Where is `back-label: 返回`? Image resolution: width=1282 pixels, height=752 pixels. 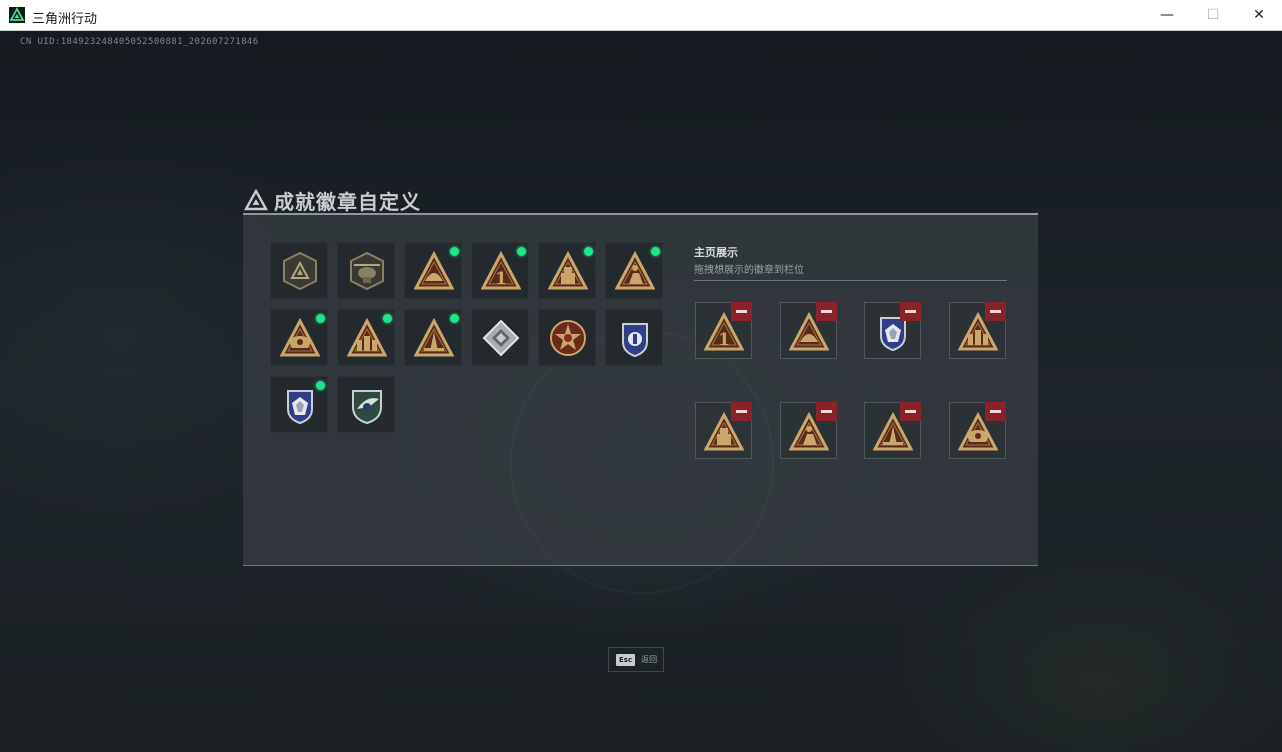
back-label: 返回 is located at coordinates (649, 659).